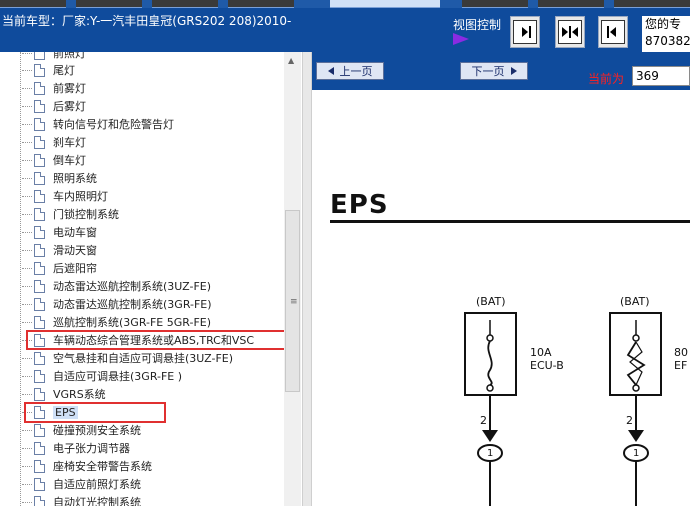 Image resolution: width=690 pixels, height=506 pixels. Describe the element at coordinates (350, 71) in the screenshot. I see `prev-page-button: 上一页` at that location.